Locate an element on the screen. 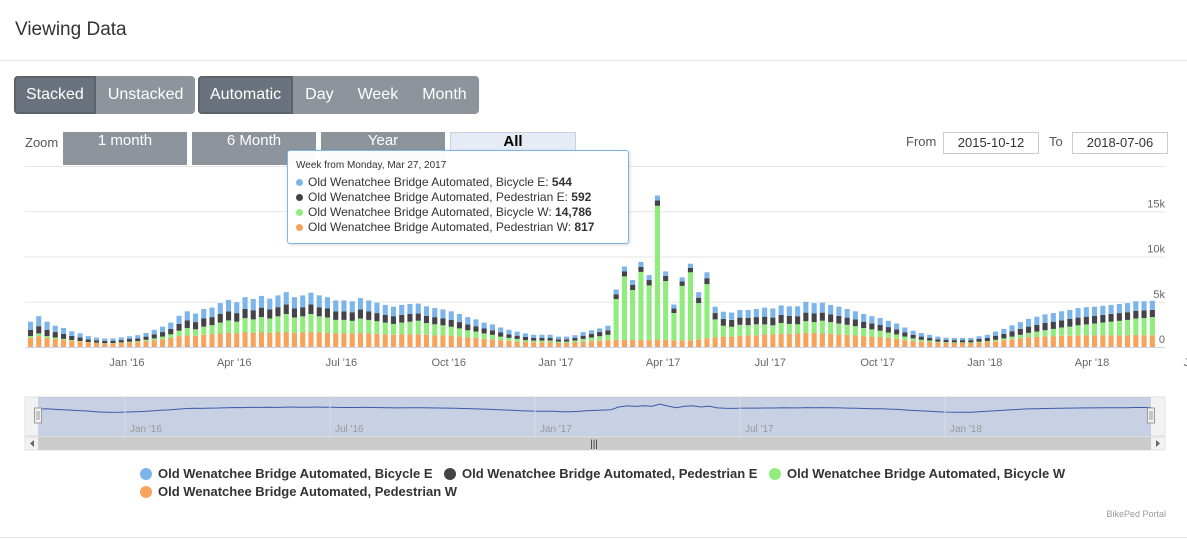 The image size is (1187, 539). x-tick-label: Apr '17 is located at coordinates (663, 363).